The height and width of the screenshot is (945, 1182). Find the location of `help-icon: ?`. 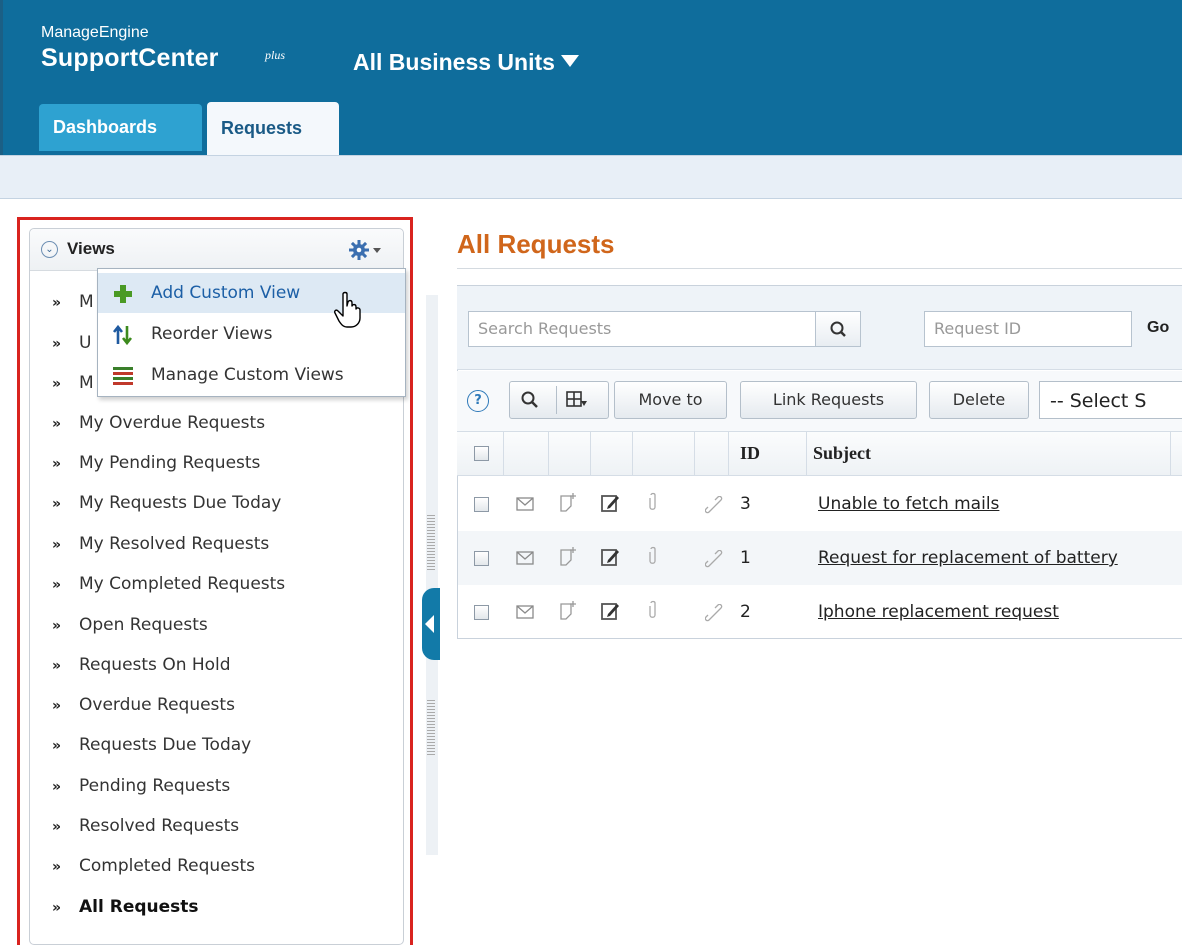

help-icon: ? is located at coordinates (478, 401).